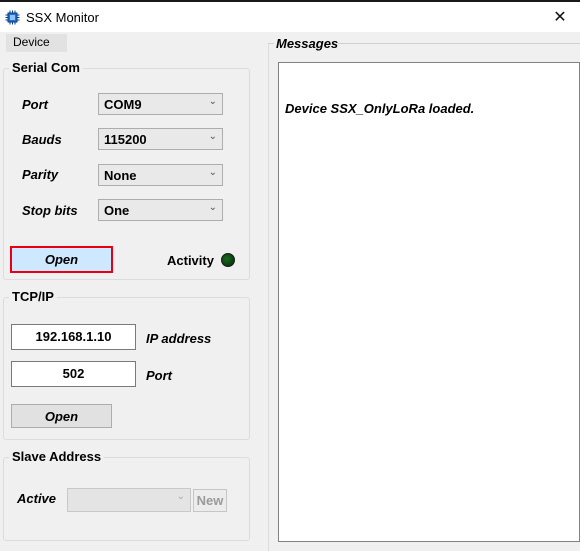 The height and width of the screenshot is (551, 580). I want to click on parity-select: None ⌄, so click(160, 175).